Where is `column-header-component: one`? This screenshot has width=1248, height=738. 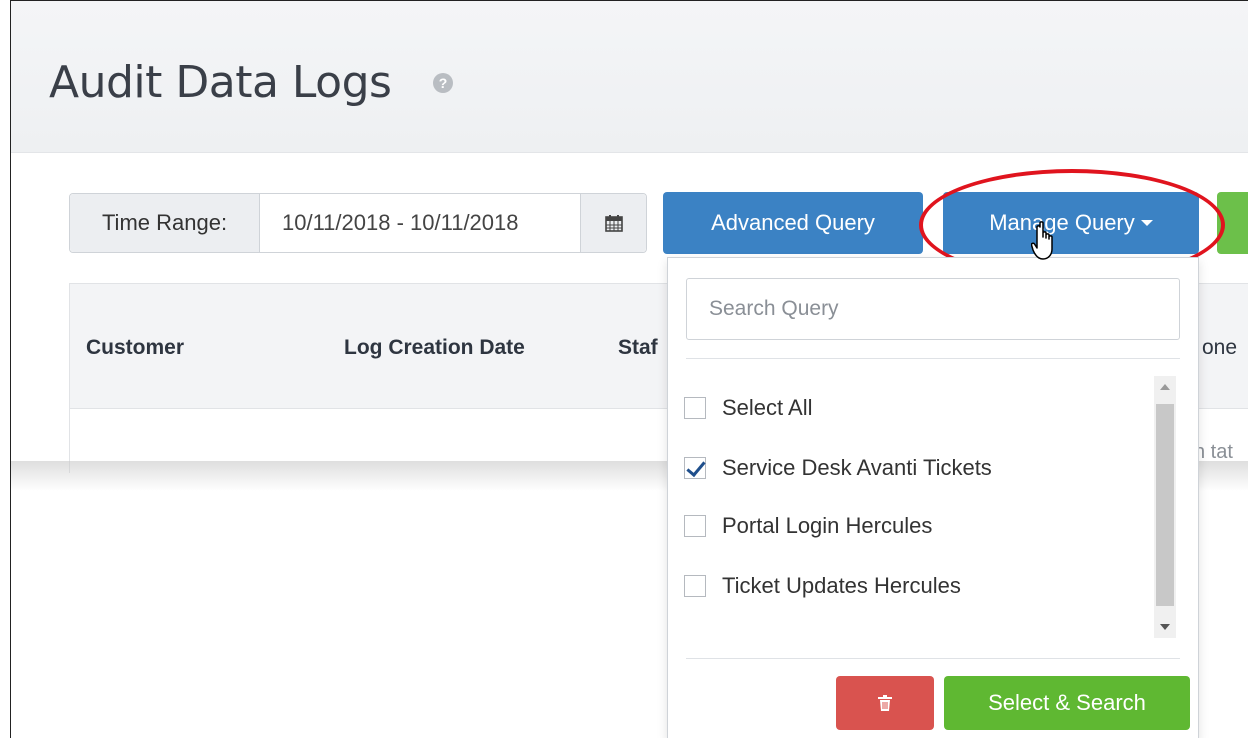
column-header-component: one is located at coordinates (1219, 348).